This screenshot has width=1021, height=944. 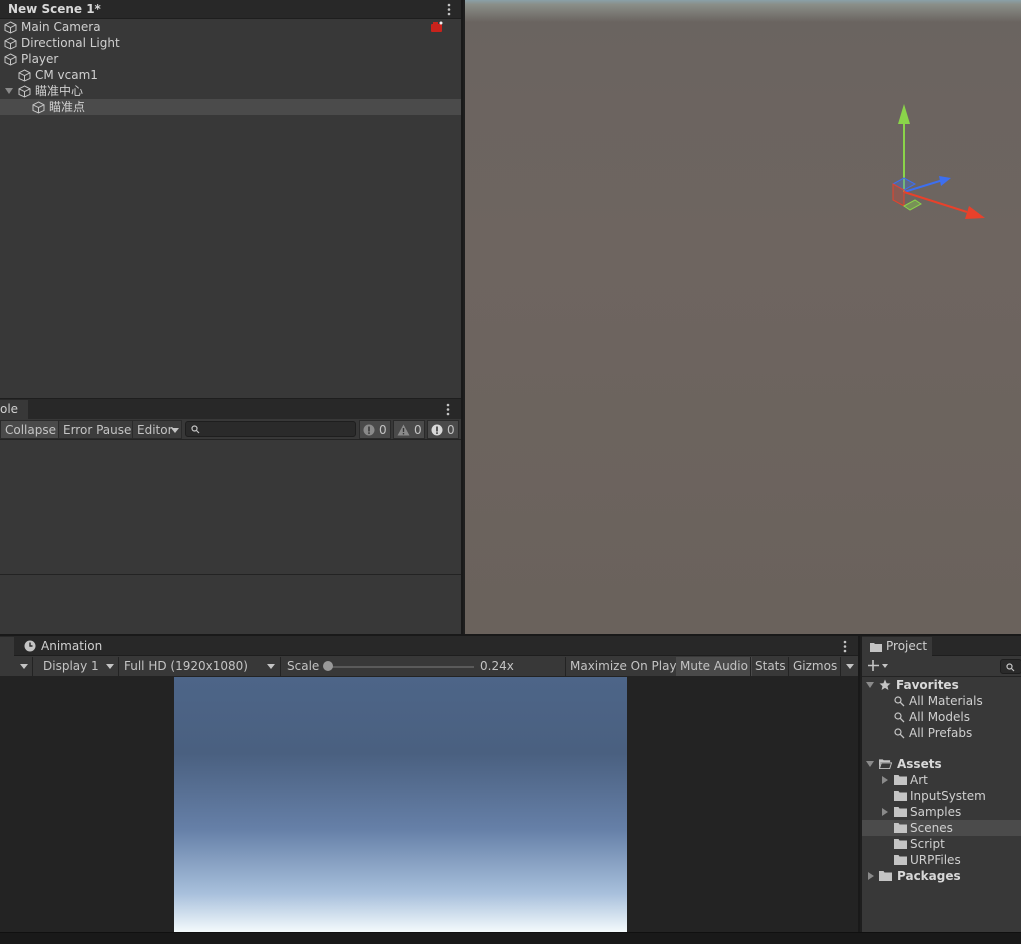 What do you see at coordinates (940, 165) in the screenshot?
I see `transform-gizmo` at bounding box center [940, 165].